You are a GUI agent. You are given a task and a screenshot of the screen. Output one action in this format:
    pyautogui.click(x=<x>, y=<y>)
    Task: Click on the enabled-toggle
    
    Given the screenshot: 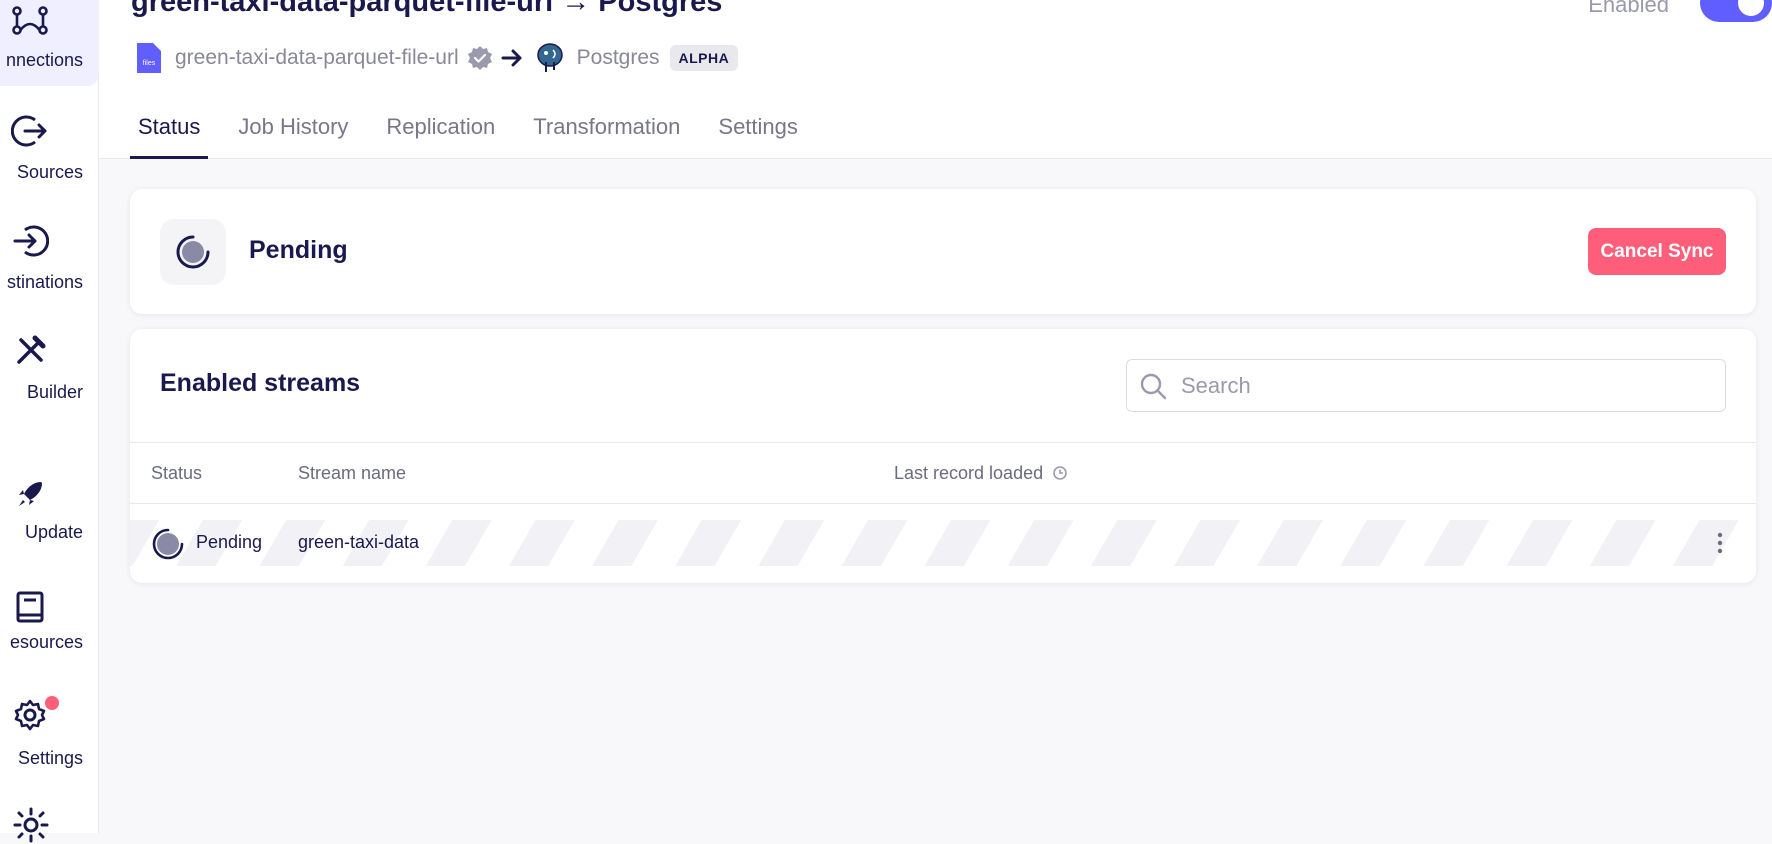 What is the action you would take?
    pyautogui.click(x=1736, y=11)
    